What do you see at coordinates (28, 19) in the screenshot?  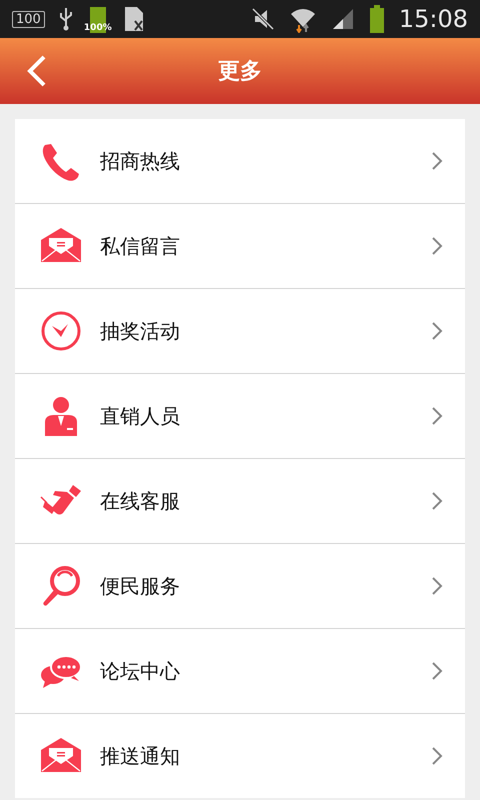 I see `notification-count: 100` at bounding box center [28, 19].